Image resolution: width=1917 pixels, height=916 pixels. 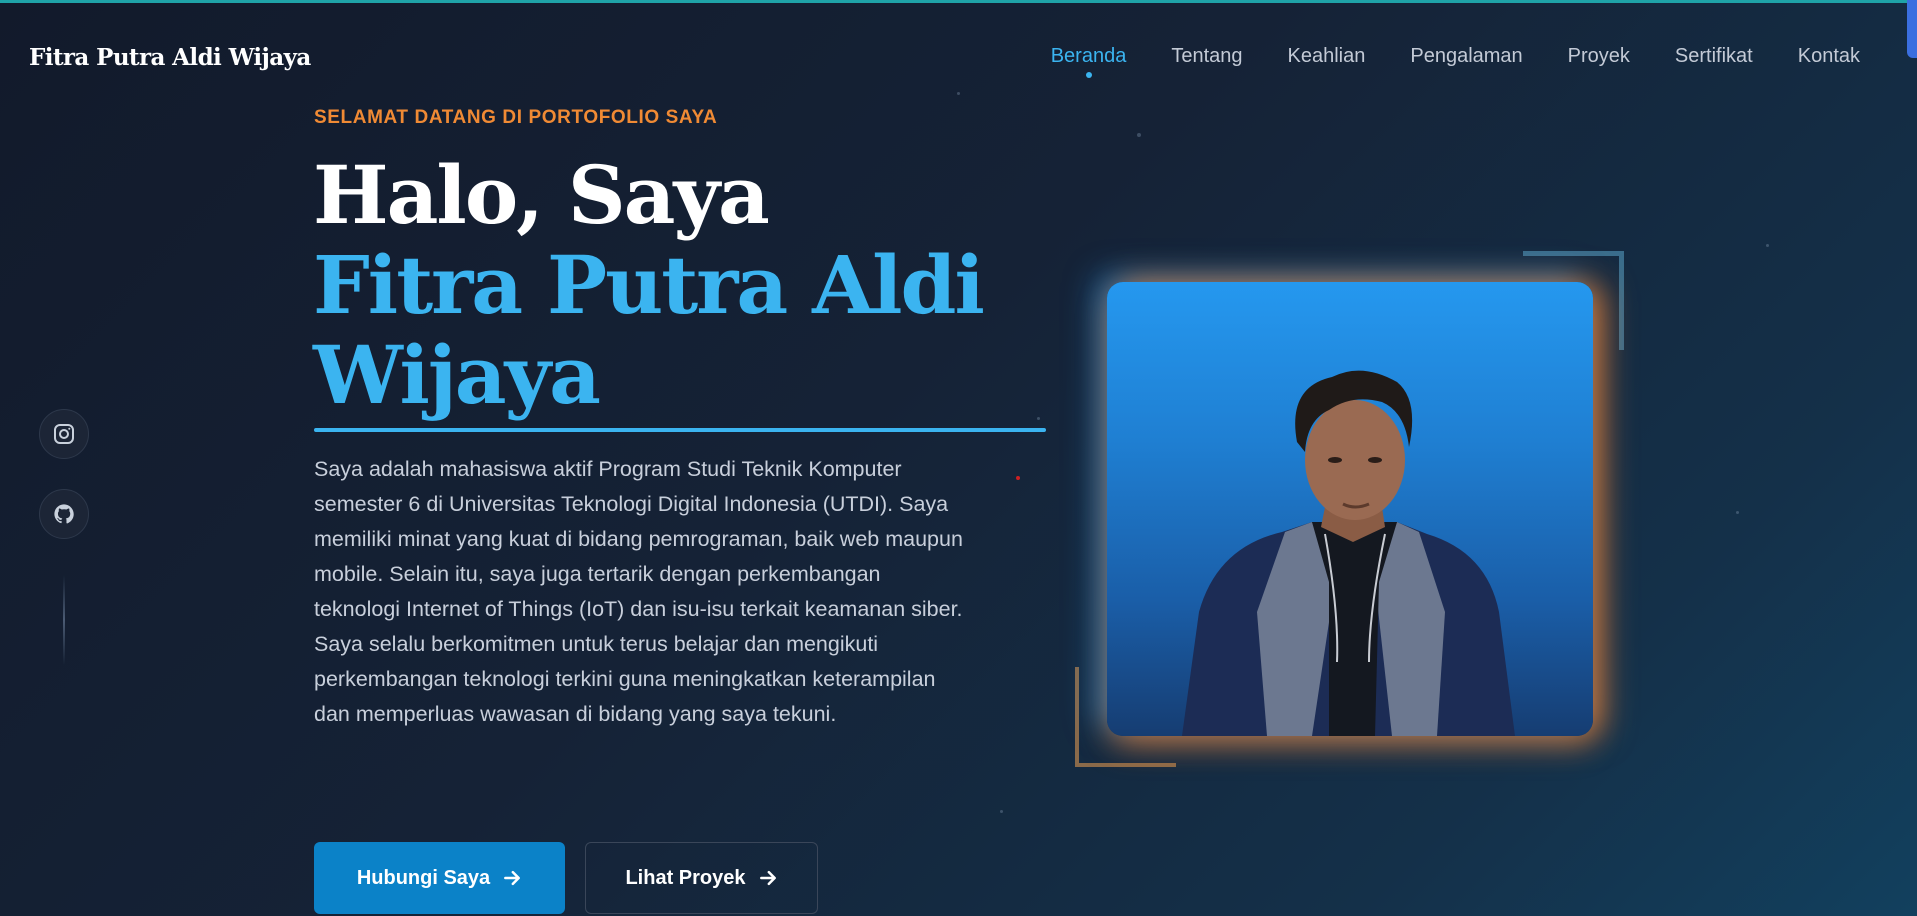 I want to click on nav-item-beranda: Beranda, so click(x=1088, y=61).